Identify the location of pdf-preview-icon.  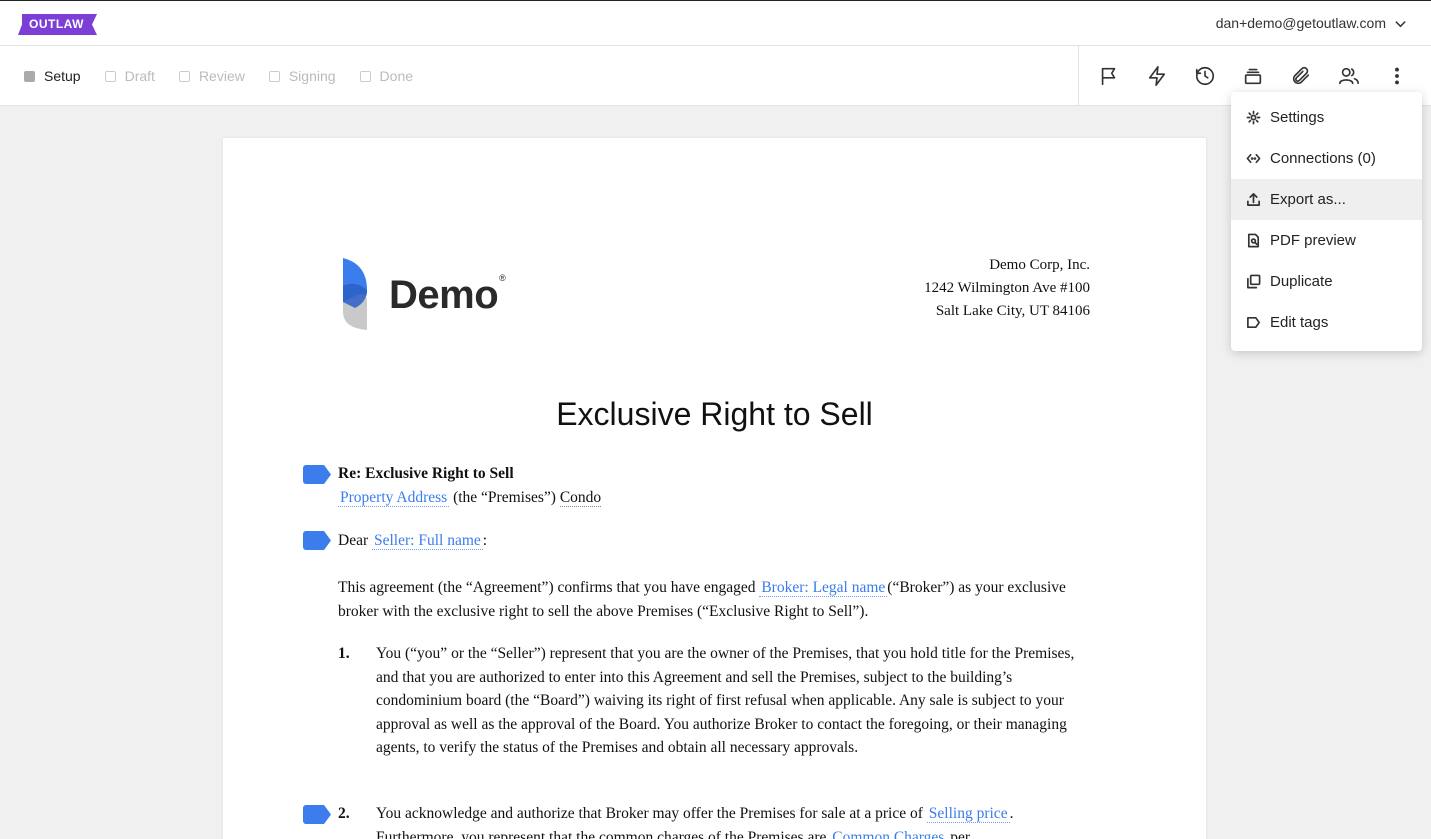
(1253, 240).